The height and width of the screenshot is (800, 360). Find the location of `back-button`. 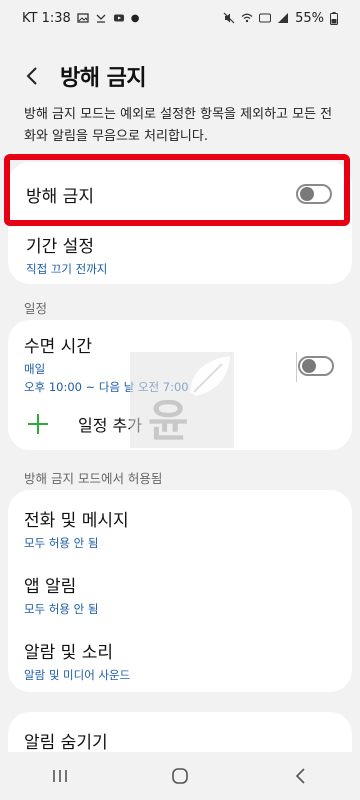

back-button is located at coordinates (32, 76).